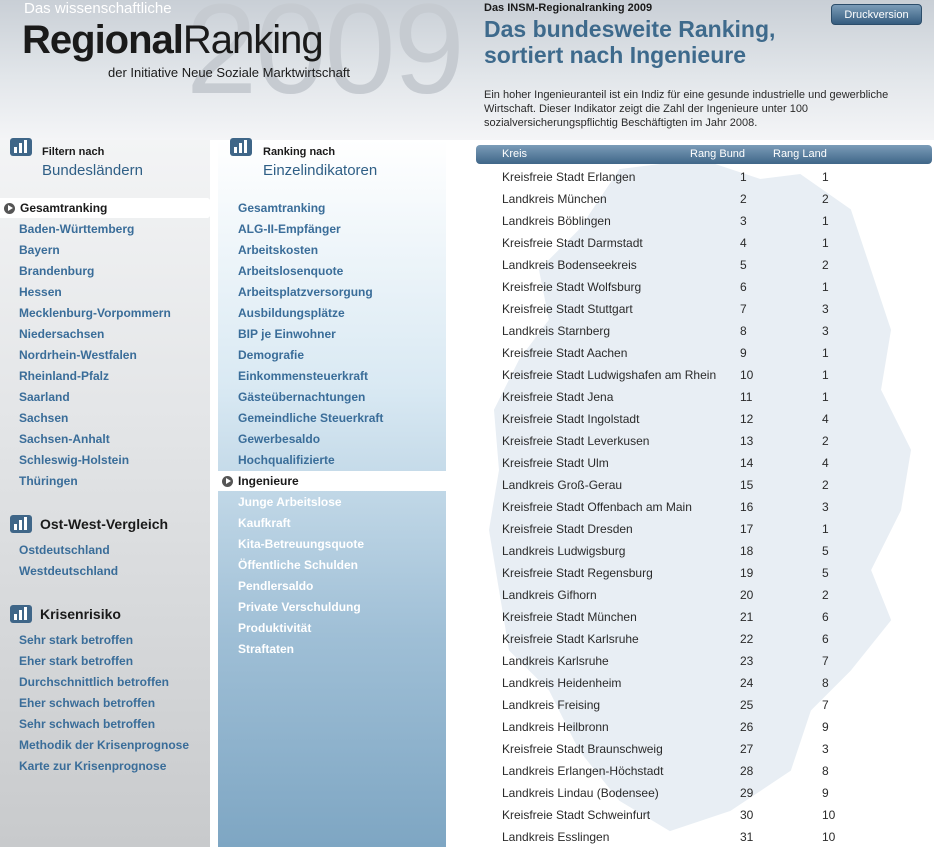  Describe the element at coordinates (76, 640) in the screenshot. I see `crisis-link-sehr-stark-betroffen: Sehr stark betroffen` at that location.